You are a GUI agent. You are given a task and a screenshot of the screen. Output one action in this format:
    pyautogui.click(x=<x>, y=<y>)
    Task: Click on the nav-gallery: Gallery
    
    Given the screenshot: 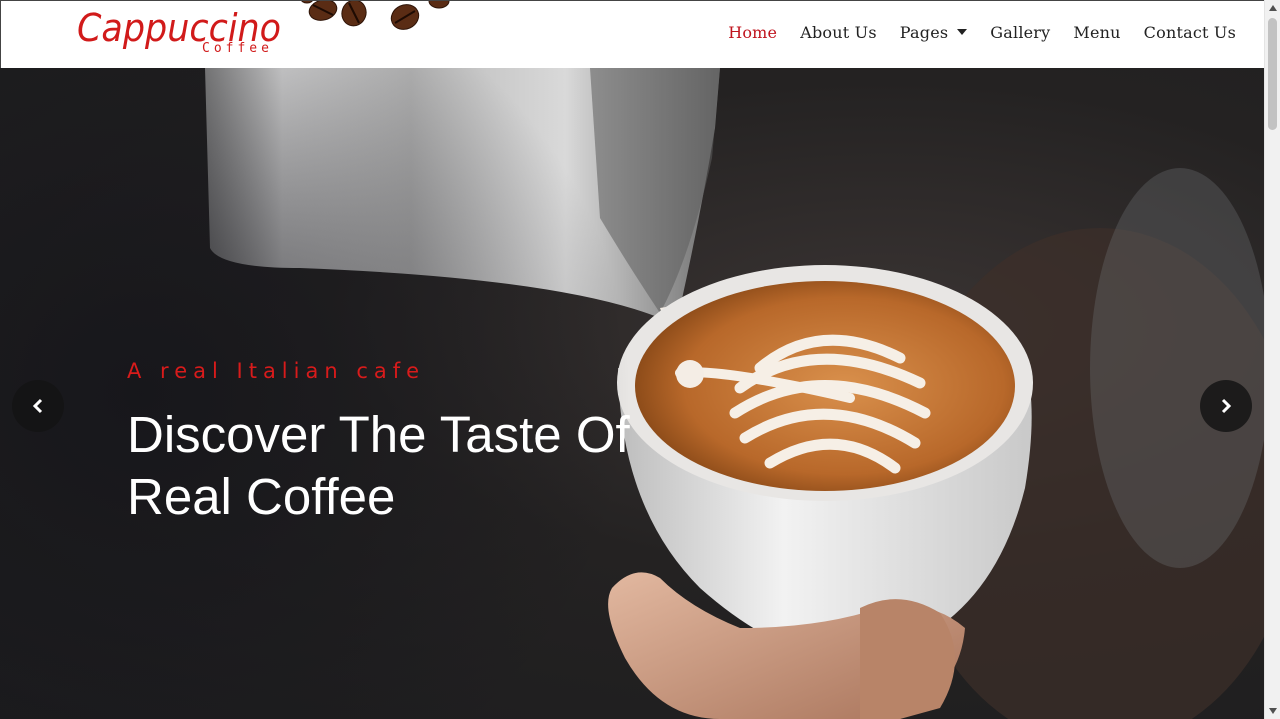 What is the action you would take?
    pyautogui.click(x=1020, y=32)
    